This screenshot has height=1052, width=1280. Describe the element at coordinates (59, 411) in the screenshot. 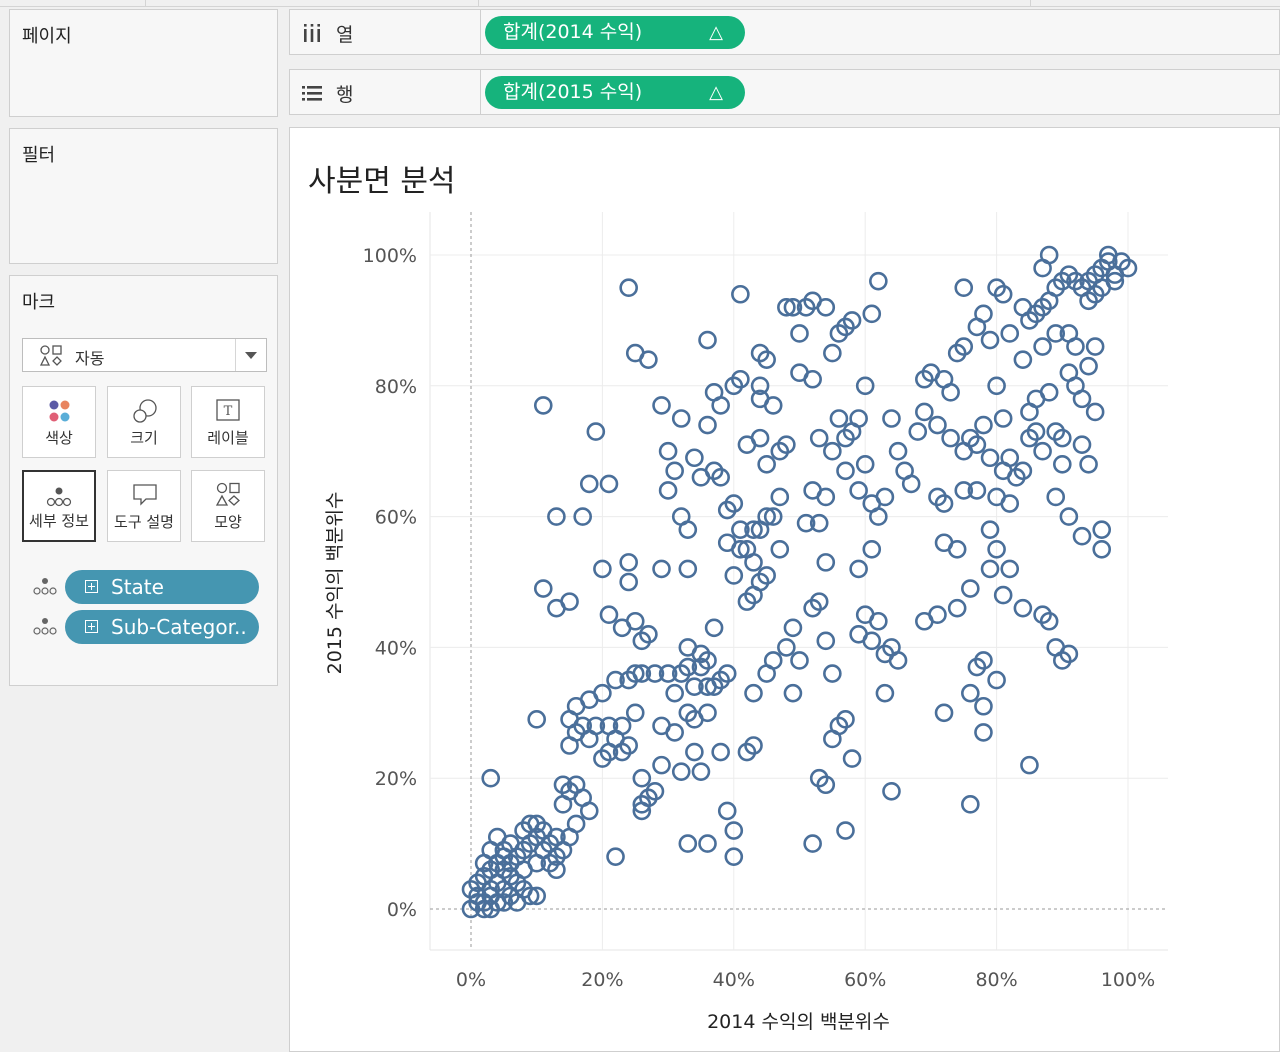

I see `color-dots-icon` at that location.